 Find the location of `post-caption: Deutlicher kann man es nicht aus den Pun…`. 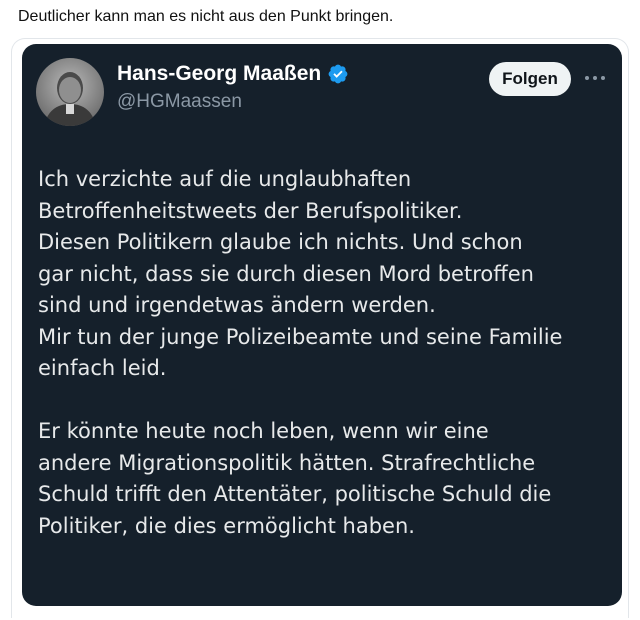

post-caption: Deutlicher kann man es nicht aus den Pun… is located at coordinates (206, 16).